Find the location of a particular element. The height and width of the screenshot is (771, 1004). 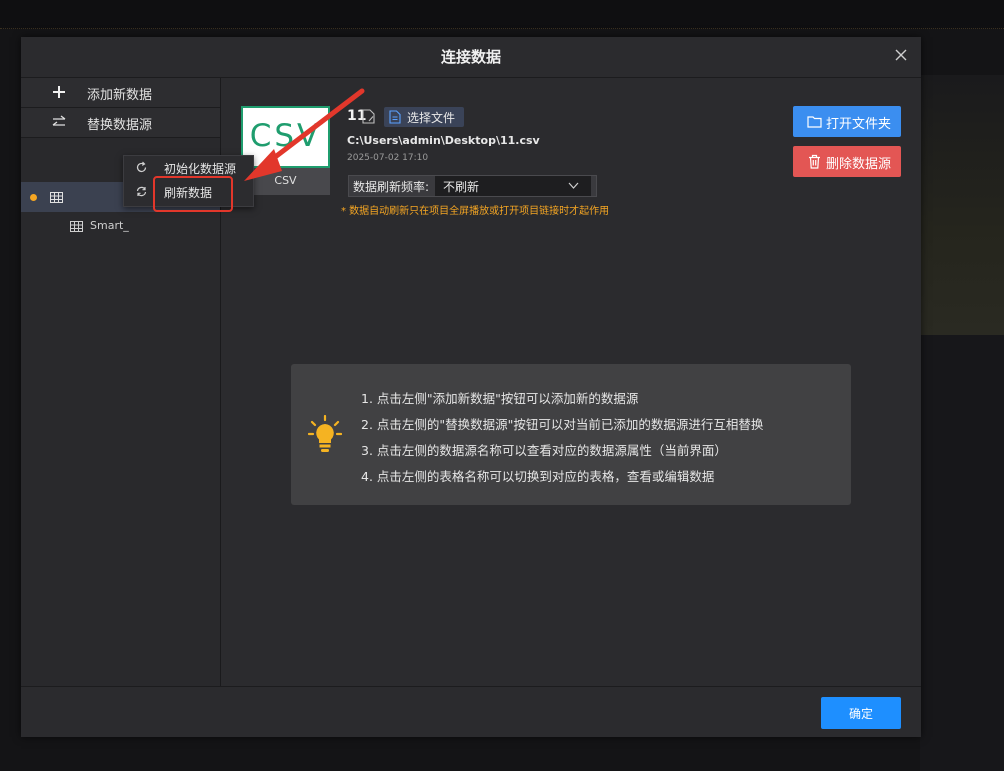

delete-datasource-label: 删除数据源 is located at coordinates (859, 164).